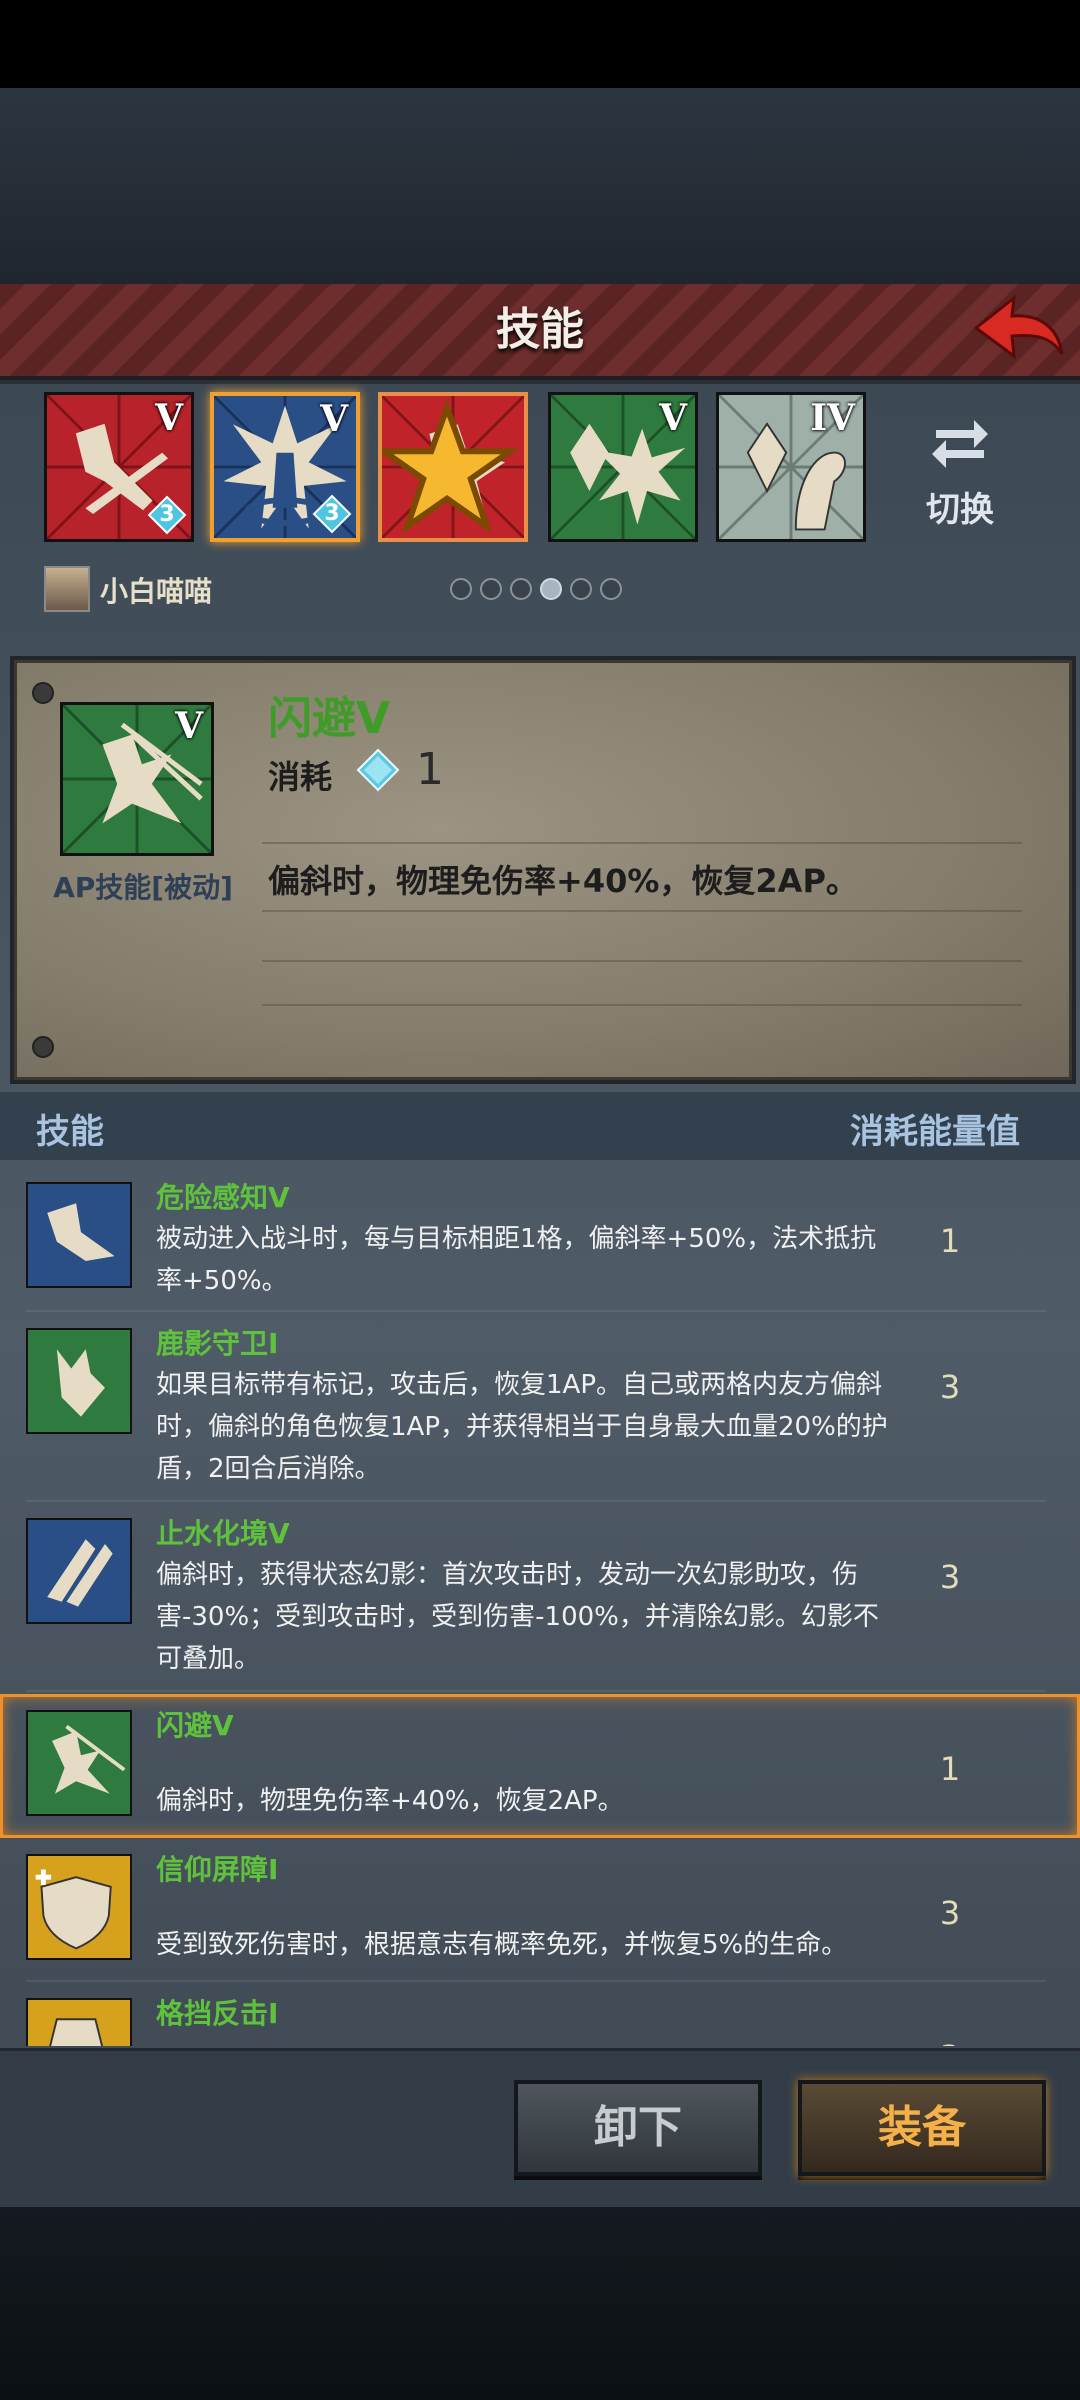  I want to click on back-arrow-icon, so click(1018, 327).